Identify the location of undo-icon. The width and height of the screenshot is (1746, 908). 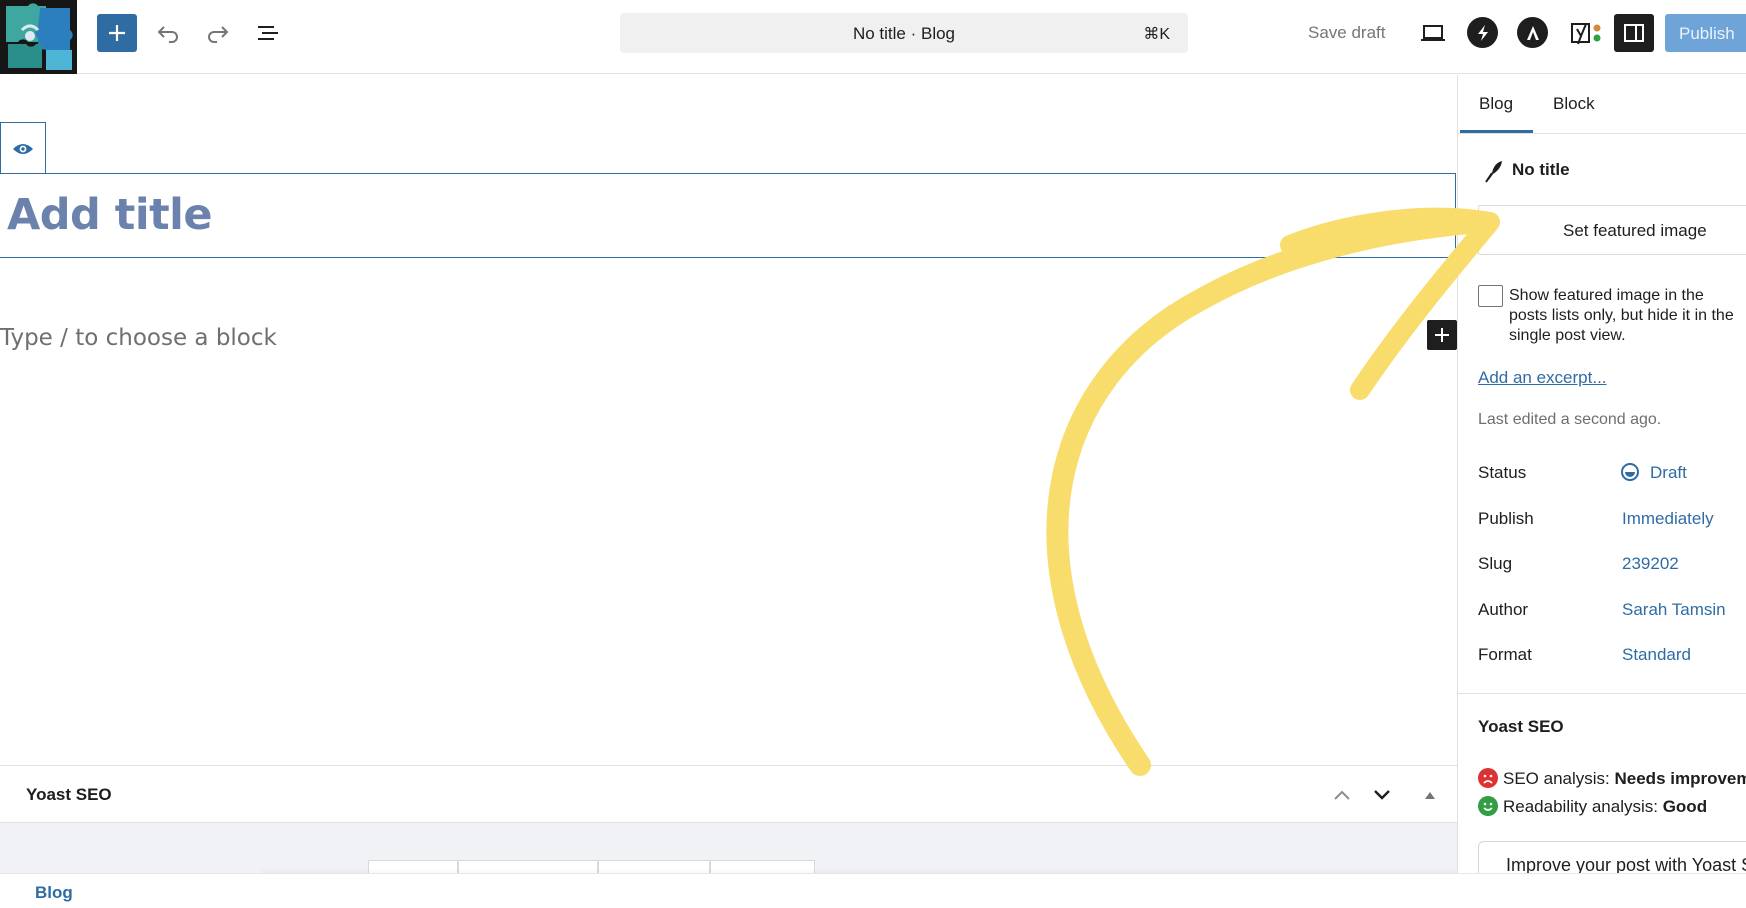
(167, 34).